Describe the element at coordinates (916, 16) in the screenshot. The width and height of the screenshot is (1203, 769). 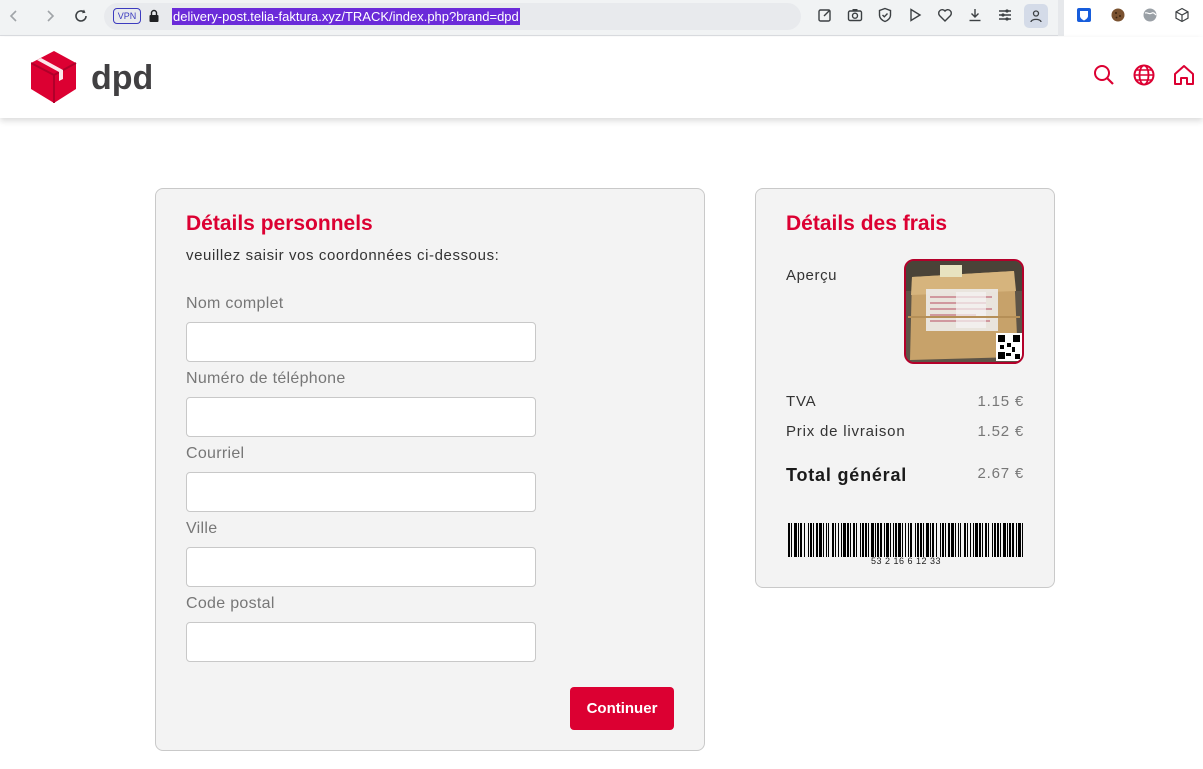
I see `play-icon` at that location.